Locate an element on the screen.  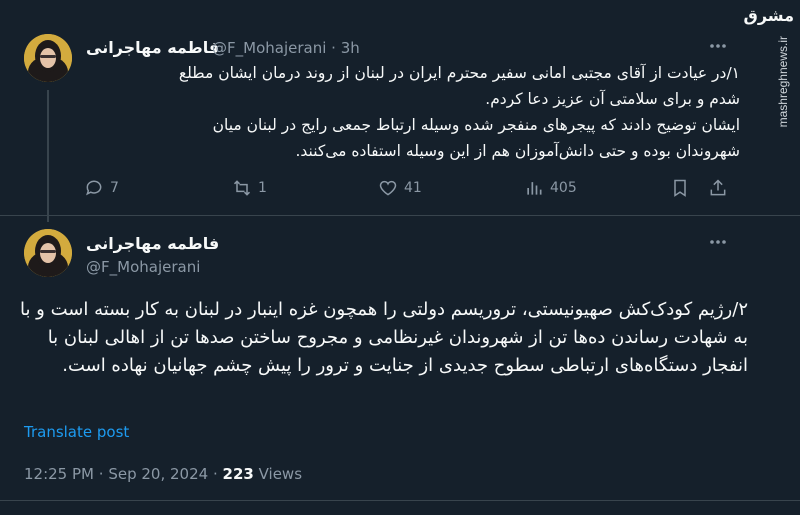
views-count: 405 is located at coordinates (563, 188).